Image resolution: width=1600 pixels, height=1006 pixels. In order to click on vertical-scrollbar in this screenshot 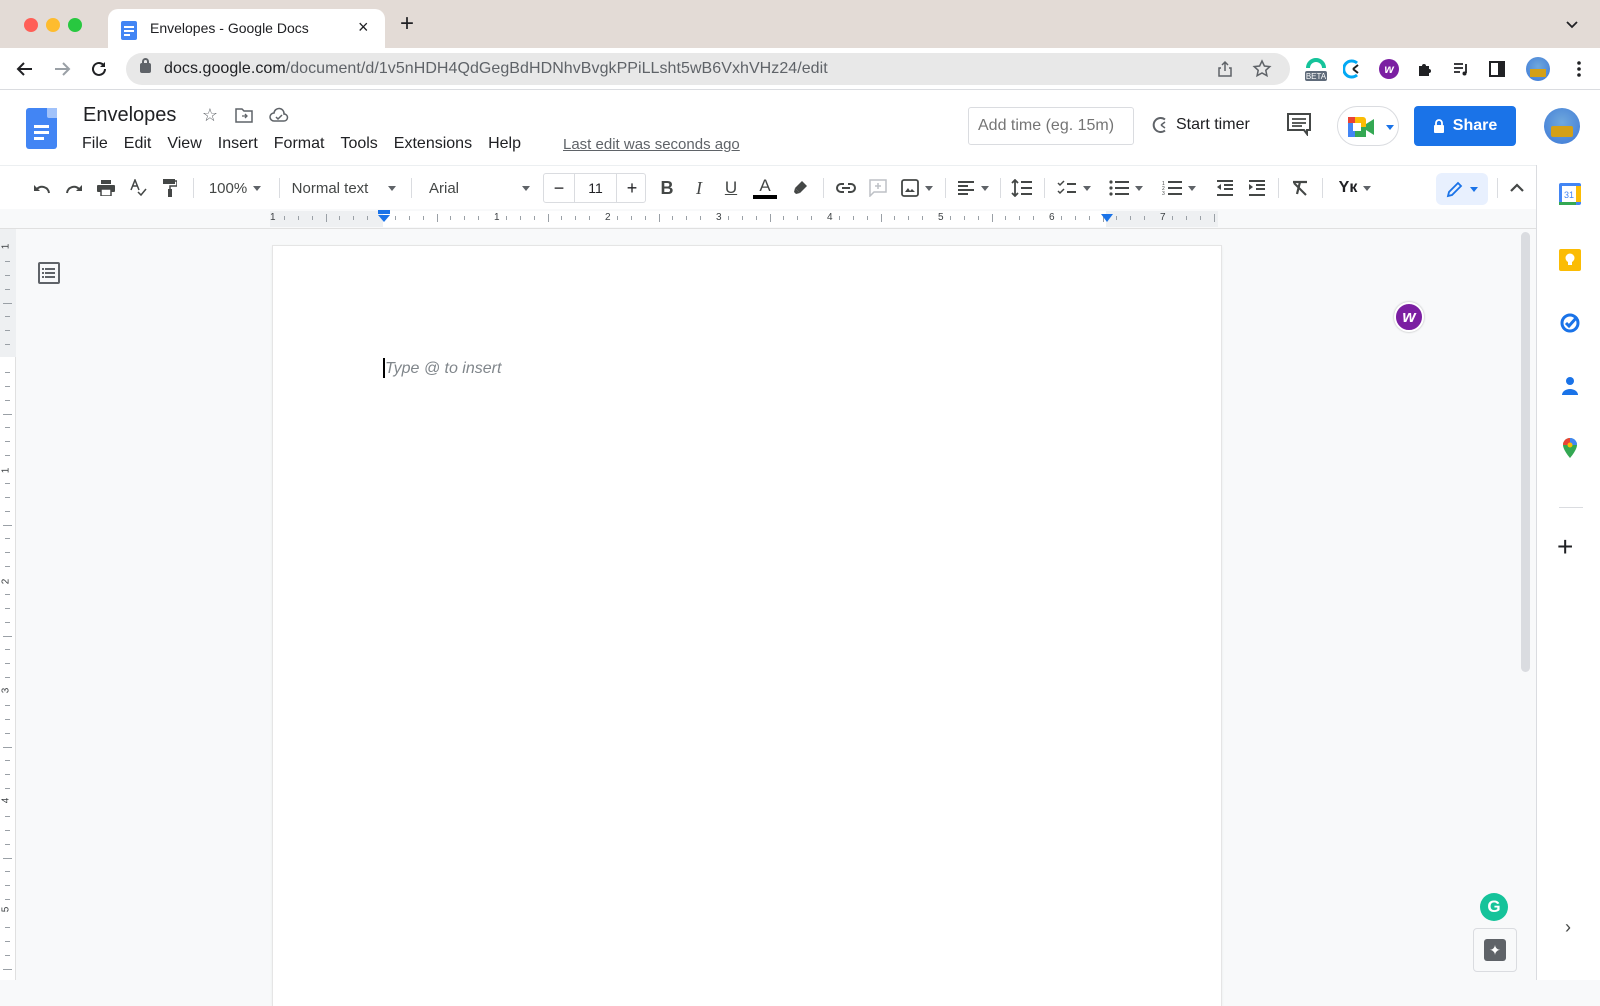, I will do `click(1525, 452)`.